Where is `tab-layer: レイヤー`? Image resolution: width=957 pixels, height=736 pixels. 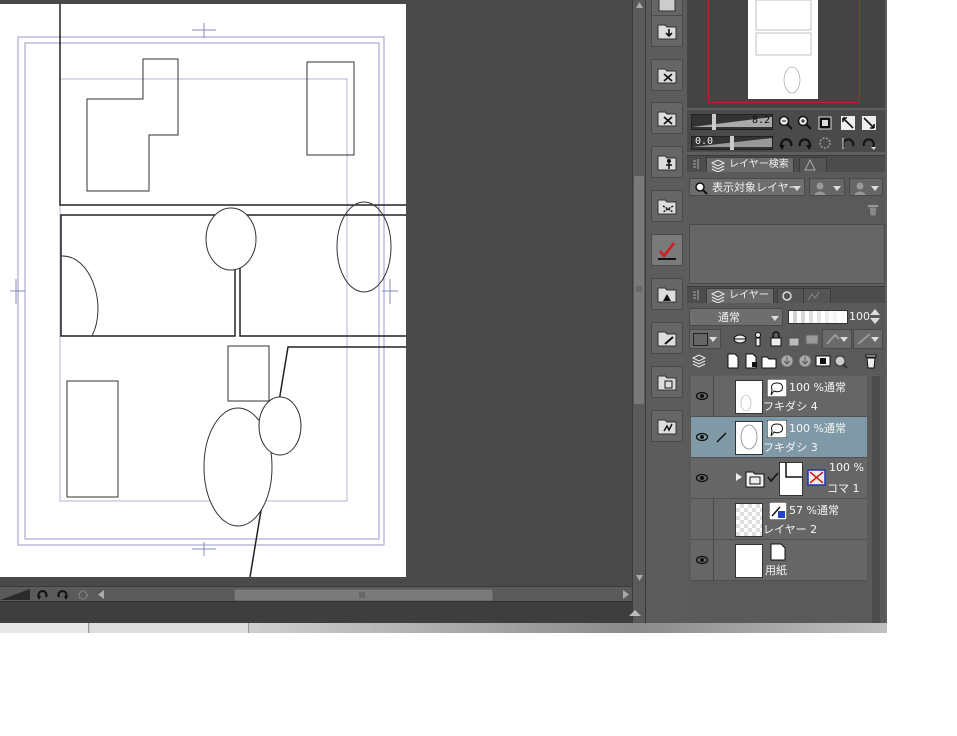
tab-layer: レイヤー is located at coordinates (740, 295).